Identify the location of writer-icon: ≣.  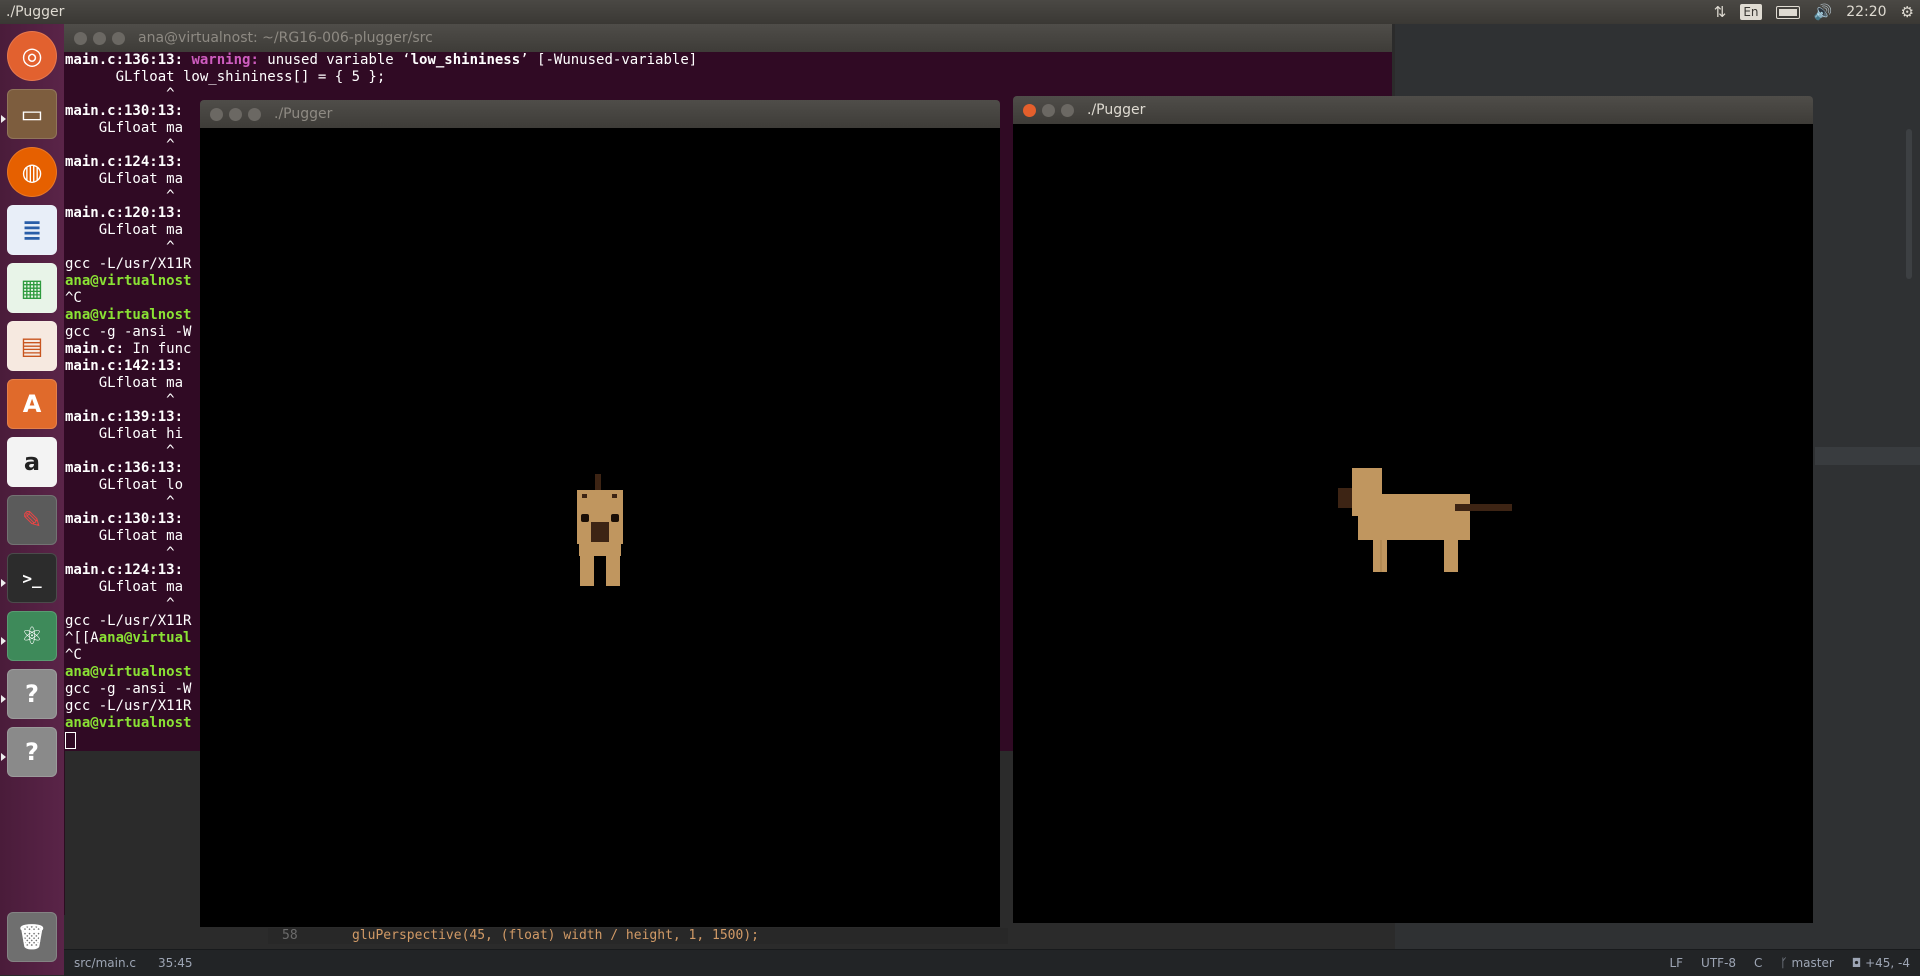
(32, 230).